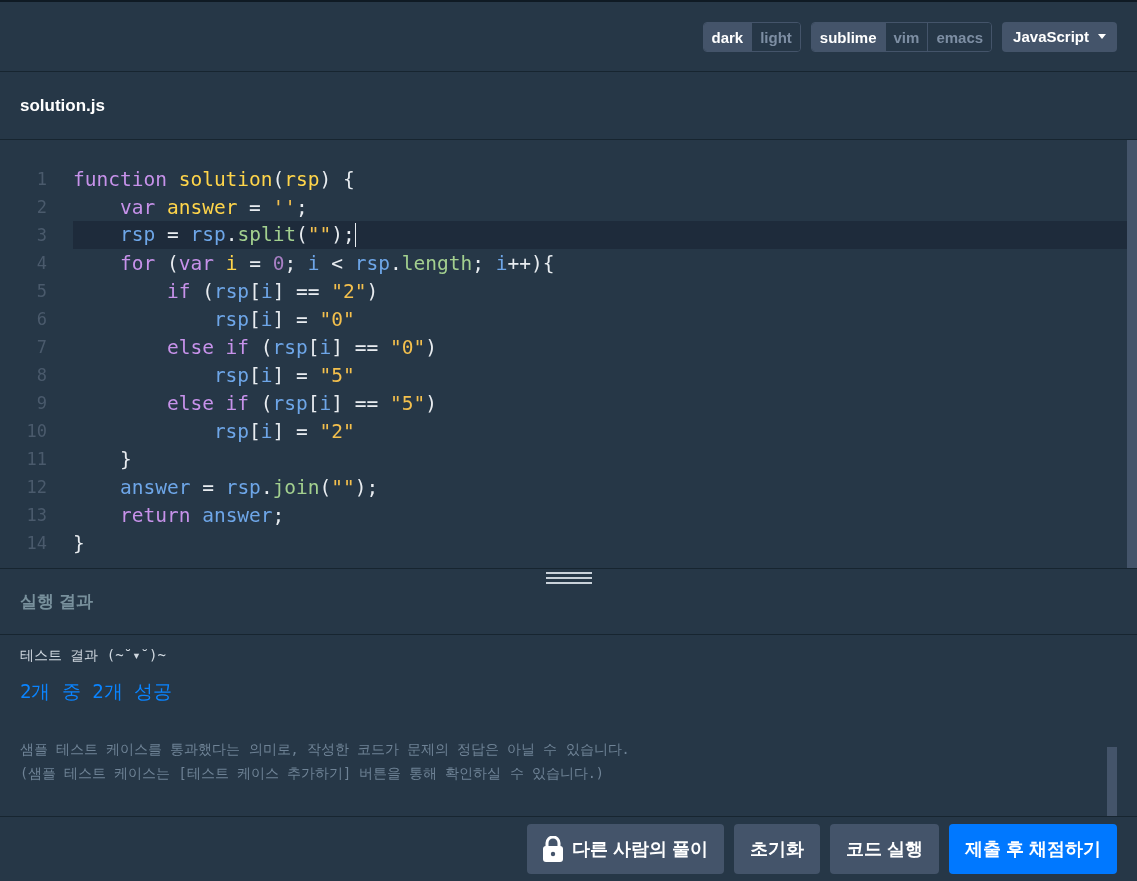 Image resolution: width=1137 pixels, height=881 pixels. What do you see at coordinates (552, 849) in the screenshot?
I see `lock-icon` at bounding box center [552, 849].